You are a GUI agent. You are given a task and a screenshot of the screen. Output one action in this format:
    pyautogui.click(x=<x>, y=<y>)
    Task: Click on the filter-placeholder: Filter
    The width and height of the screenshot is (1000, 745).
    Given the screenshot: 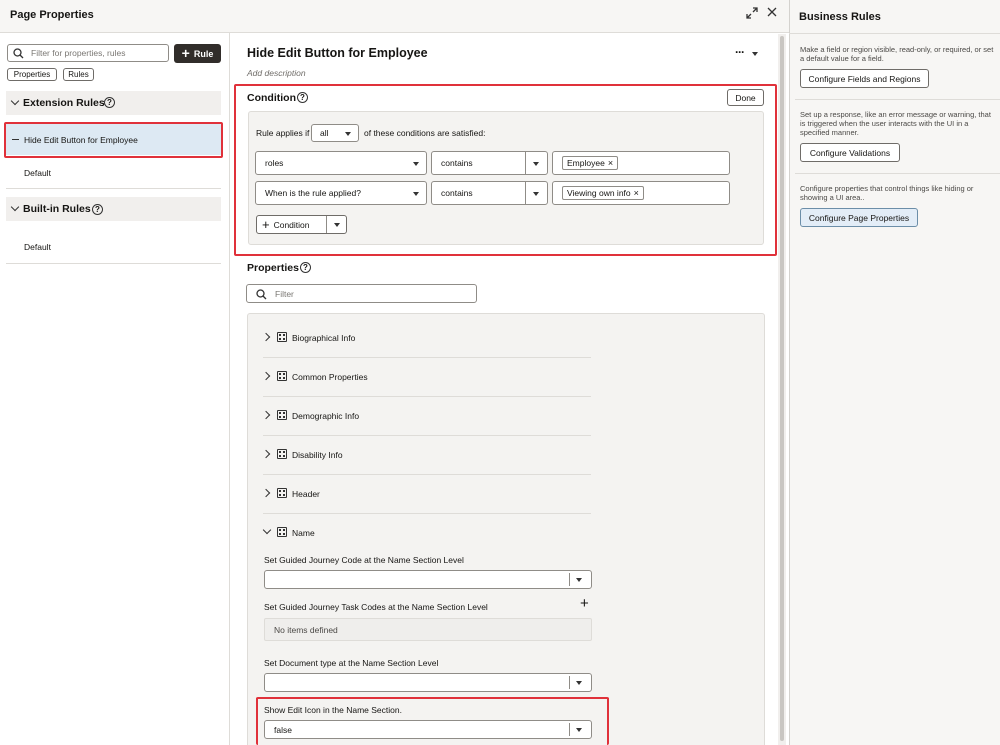 What is the action you would take?
    pyautogui.click(x=284, y=294)
    